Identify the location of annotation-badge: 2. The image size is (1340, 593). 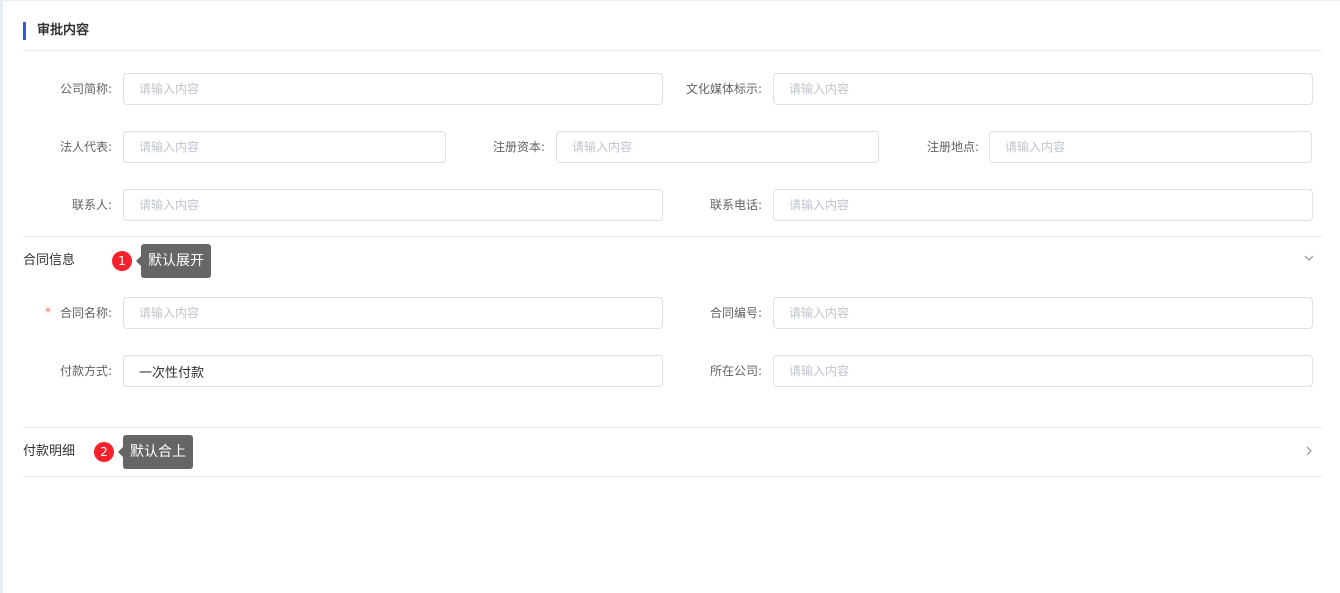
(104, 452).